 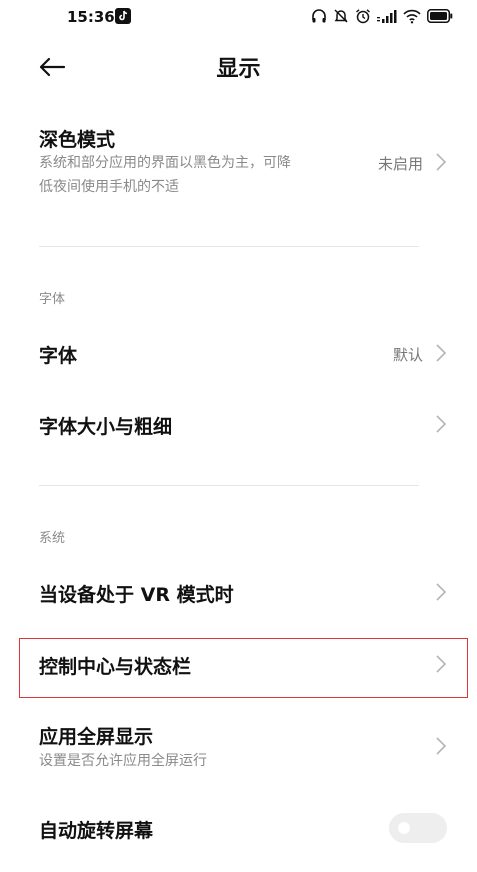 What do you see at coordinates (123, 761) in the screenshot?
I see `fullscreen-desc: 设置是否允许应用全屏运行` at bounding box center [123, 761].